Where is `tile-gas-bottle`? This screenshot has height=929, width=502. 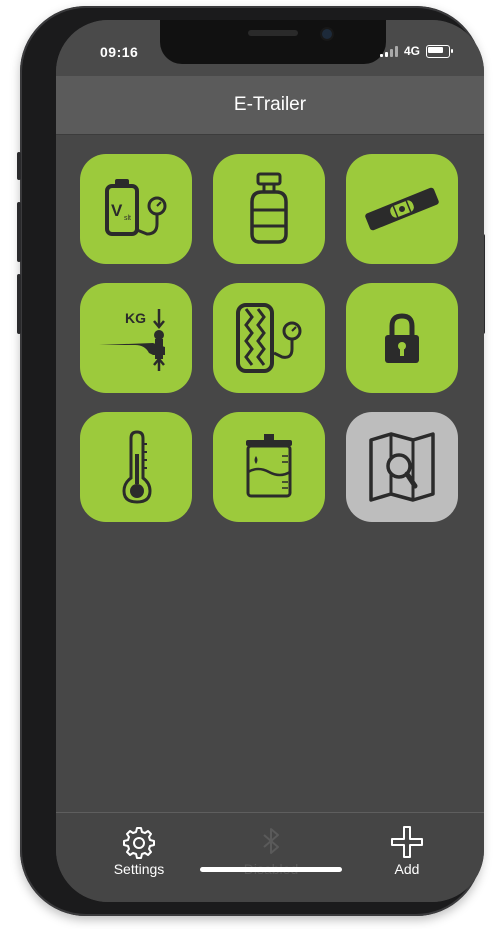 tile-gas-bottle is located at coordinates (269, 209).